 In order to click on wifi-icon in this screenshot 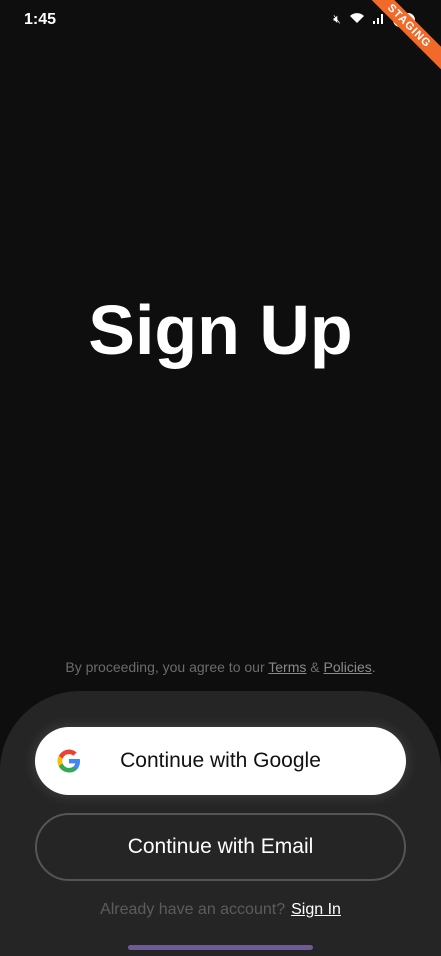, I will do `click(357, 19)`.